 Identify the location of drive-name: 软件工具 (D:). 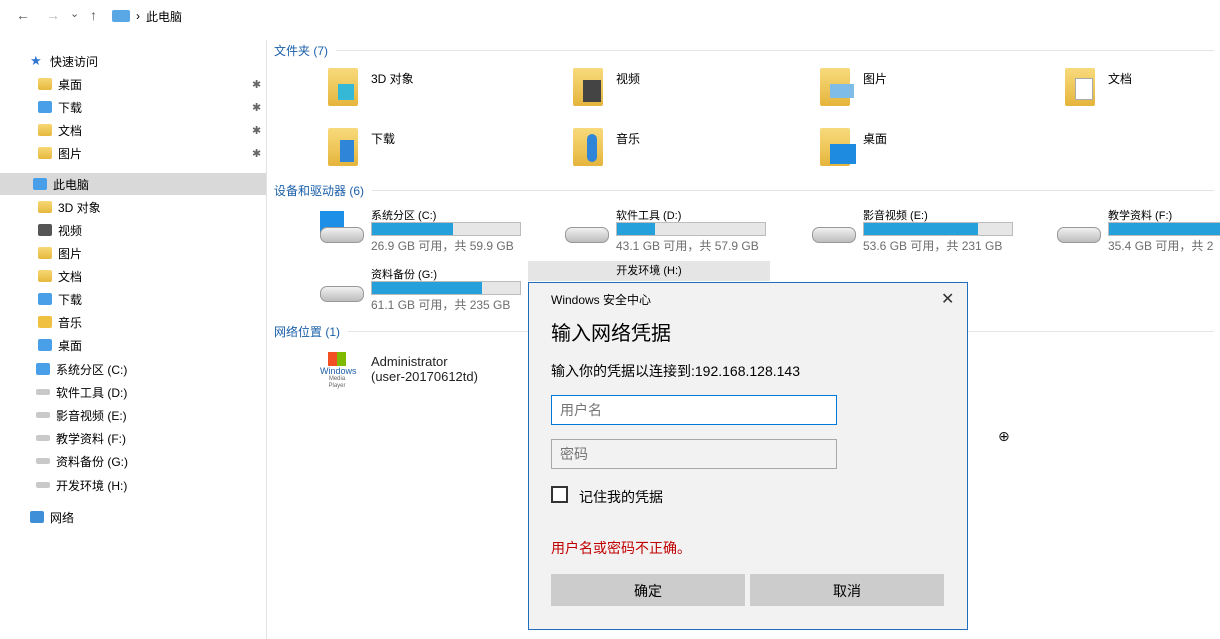
(649, 216).